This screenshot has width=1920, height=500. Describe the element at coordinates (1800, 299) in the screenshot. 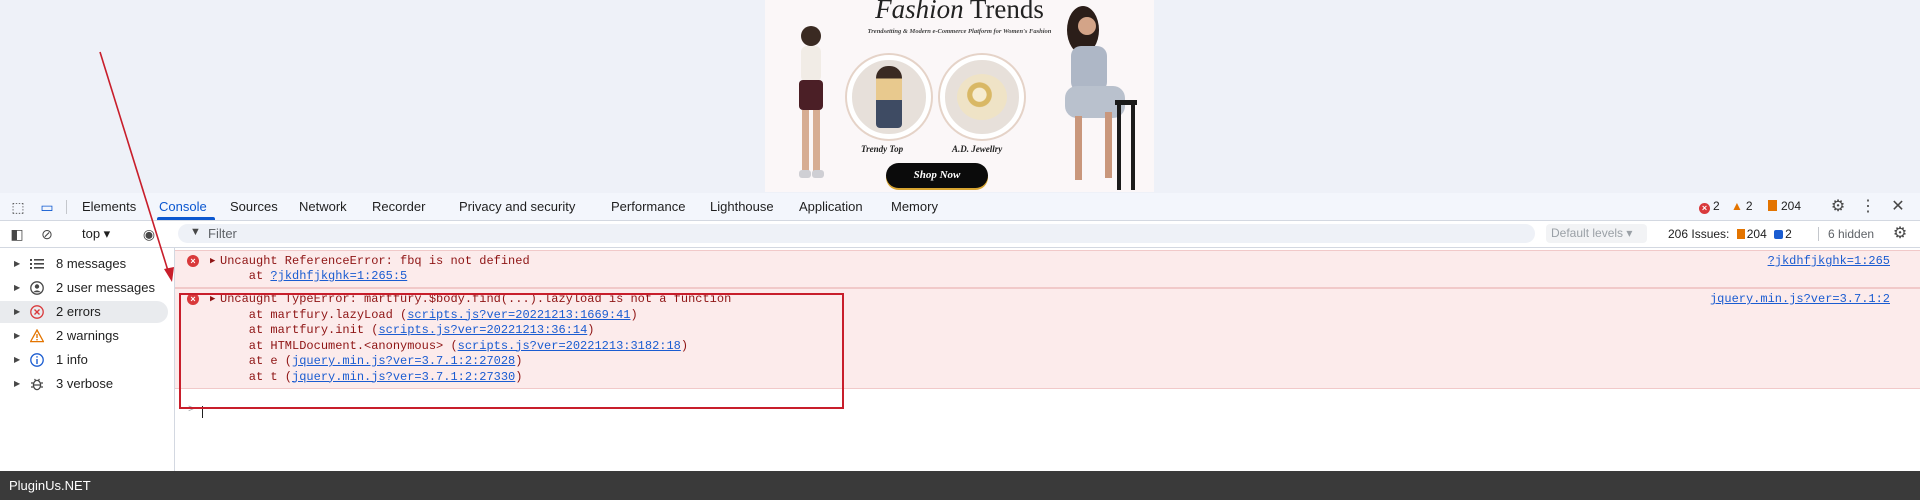

I see `error-source-link: jquery.min.js?ver=3.7.1:2` at that location.